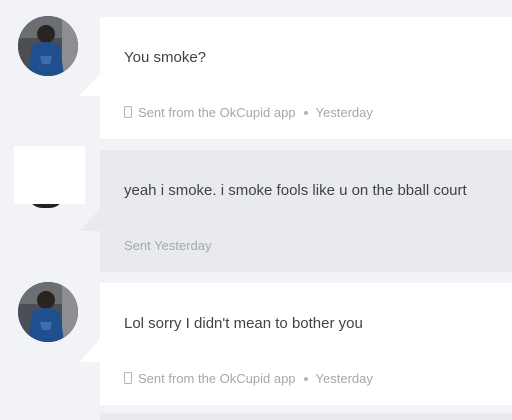 The image size is (512, 420). I want to click on message-text: You smoke?, so click(165, 57).